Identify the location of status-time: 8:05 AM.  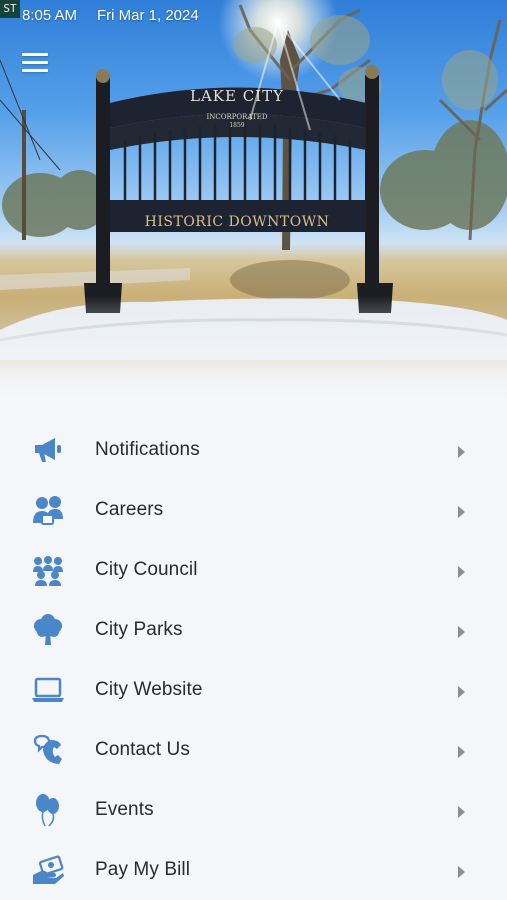
(50, 15).